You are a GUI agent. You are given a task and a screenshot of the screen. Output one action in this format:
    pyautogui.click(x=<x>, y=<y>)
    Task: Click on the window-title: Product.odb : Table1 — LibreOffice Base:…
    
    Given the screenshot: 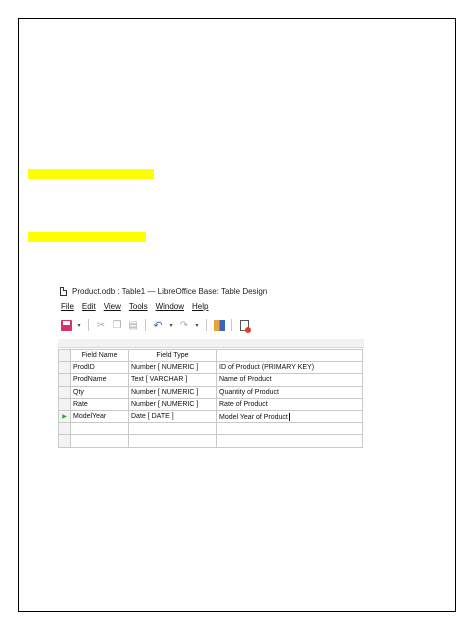 What is the action you would take?
    pyautogui.click(x=170, y=291)
    